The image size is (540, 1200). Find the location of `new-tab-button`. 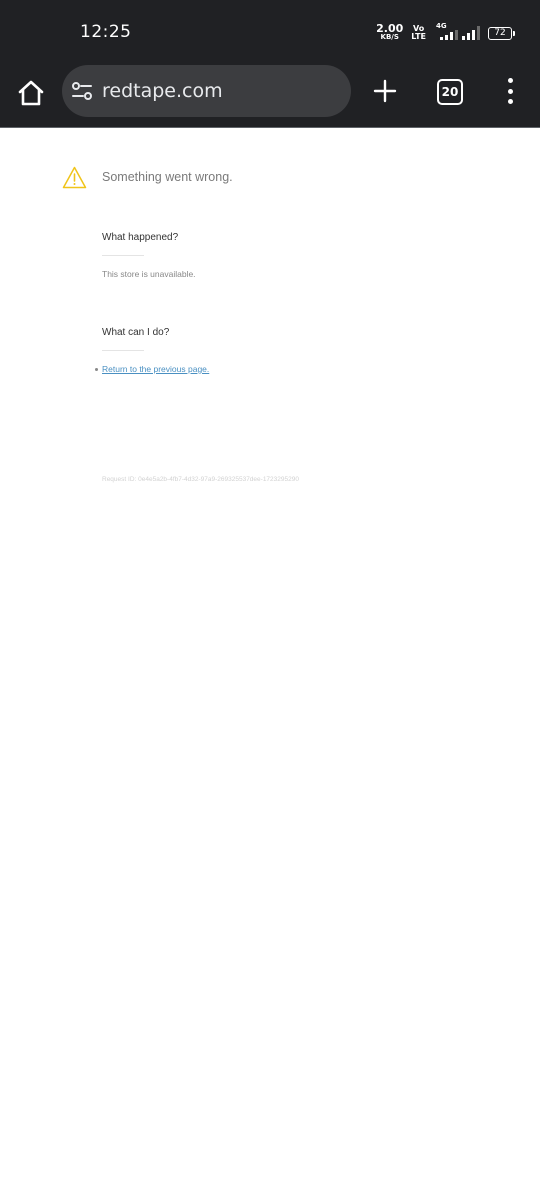

new-tab-button is located at coordinates (385, 91).